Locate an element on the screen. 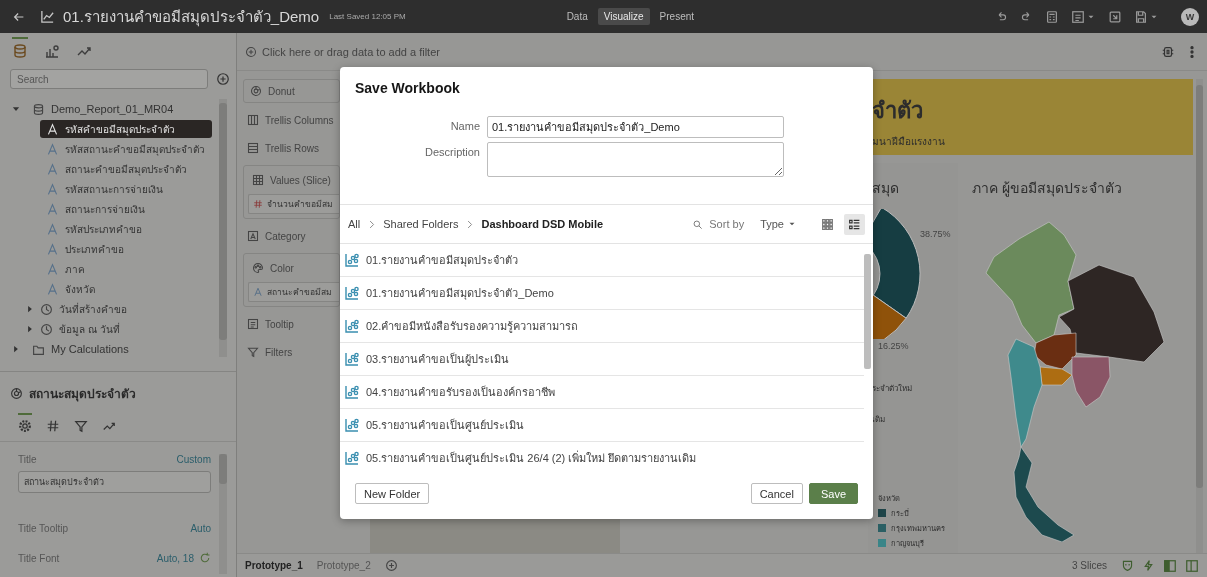  dialog-button: New Folder is located at coordinates (392, 493).